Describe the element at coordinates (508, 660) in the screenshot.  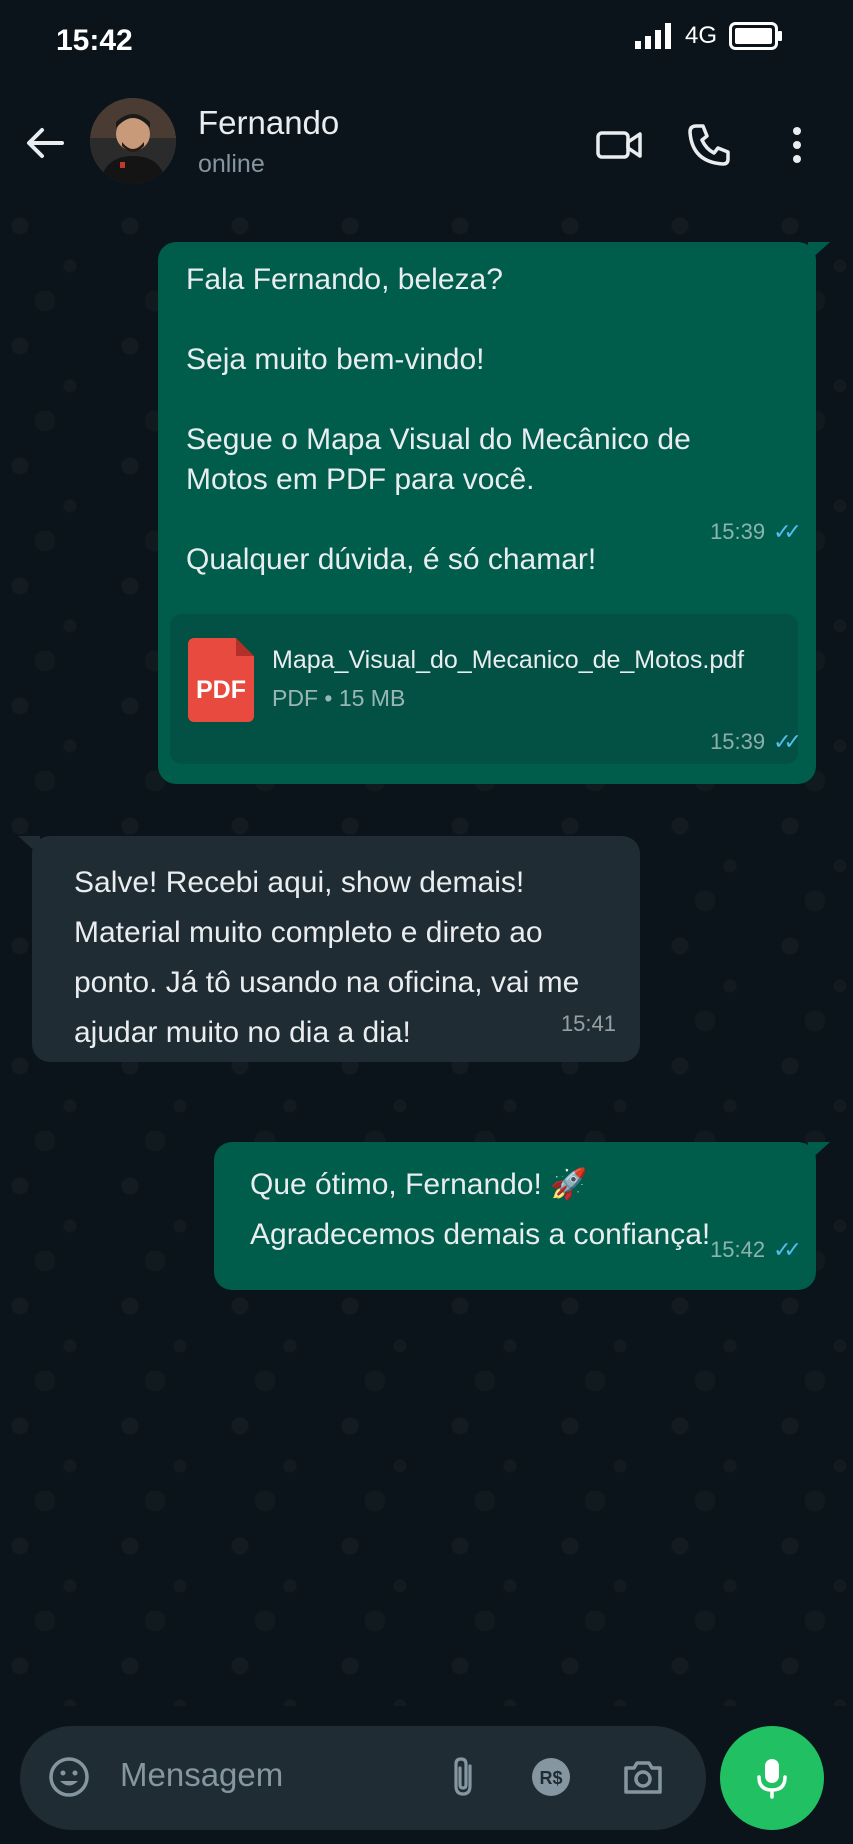
I see `document-file-name: Mapa_Visual_do_Mecanico_de_Motos.pdf` at that location.